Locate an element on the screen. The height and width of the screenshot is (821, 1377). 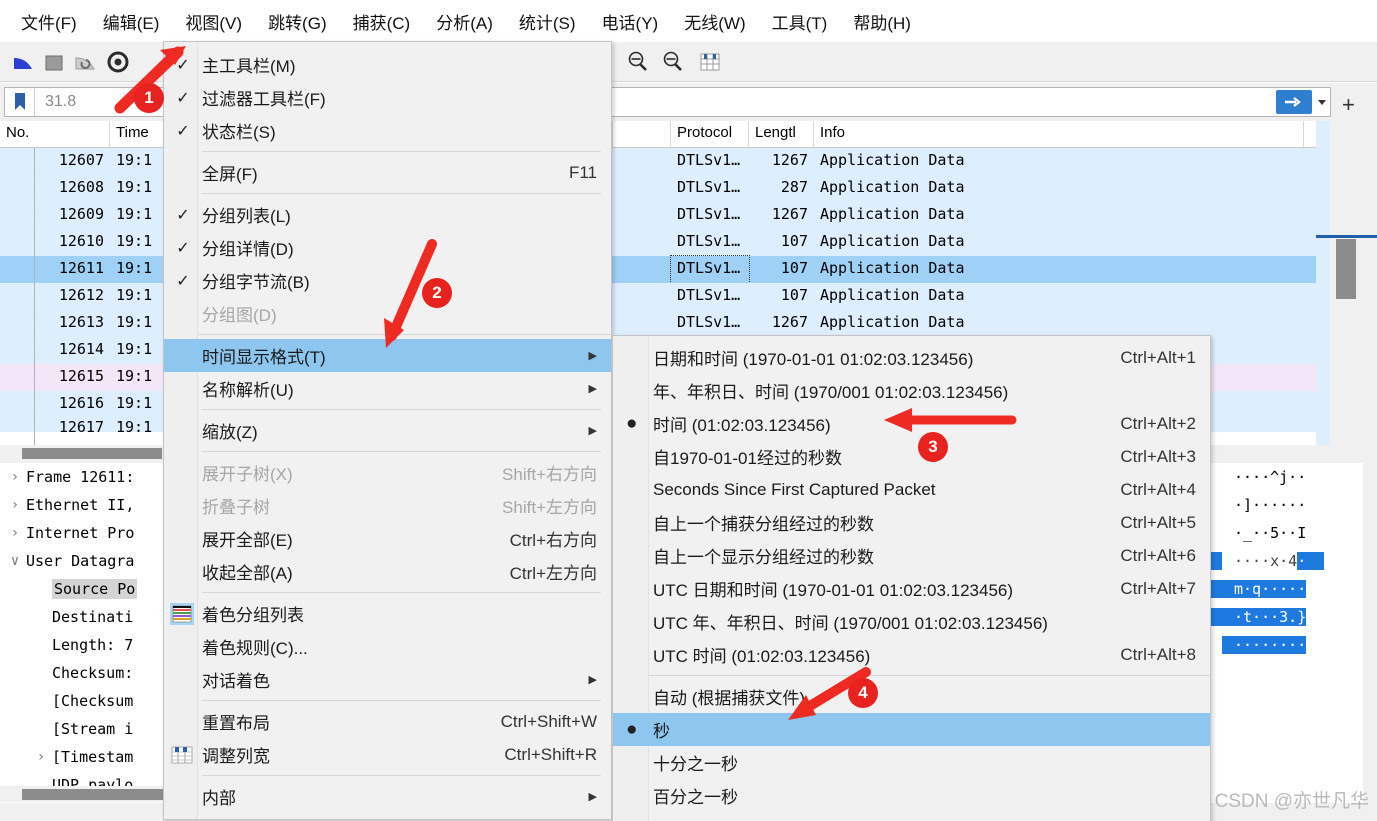
menu-item-colorize-conversation: 对话着色 ▶ is located at coordinates (387, 679).